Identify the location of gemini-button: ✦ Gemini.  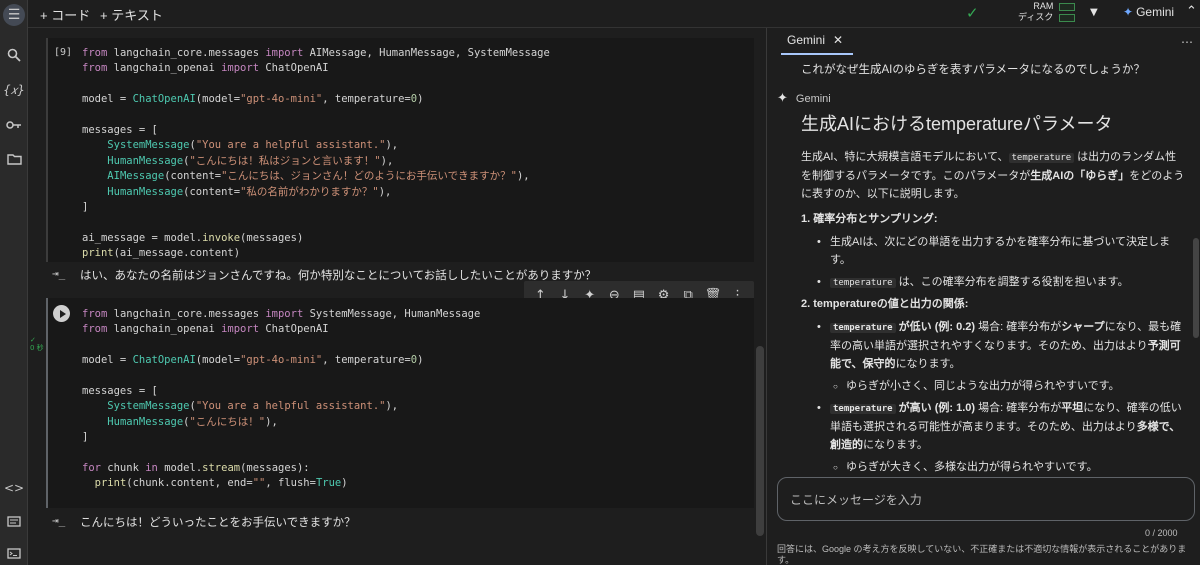
(1148, 12).